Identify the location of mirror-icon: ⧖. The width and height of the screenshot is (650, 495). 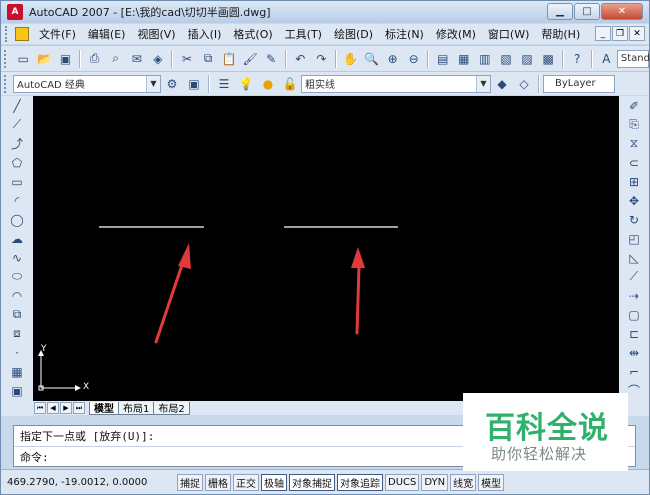
(634, 143).